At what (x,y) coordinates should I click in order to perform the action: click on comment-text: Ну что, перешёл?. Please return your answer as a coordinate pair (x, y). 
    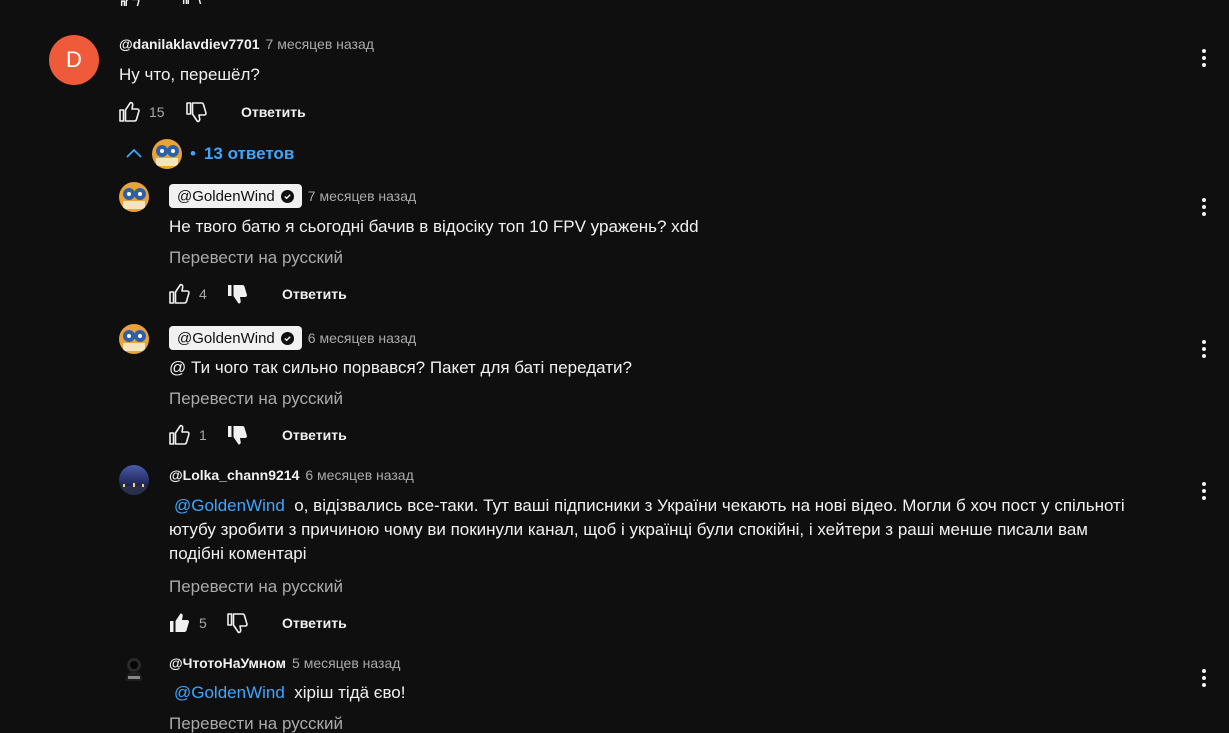
    Looking at the image, I should click on (189, 74).